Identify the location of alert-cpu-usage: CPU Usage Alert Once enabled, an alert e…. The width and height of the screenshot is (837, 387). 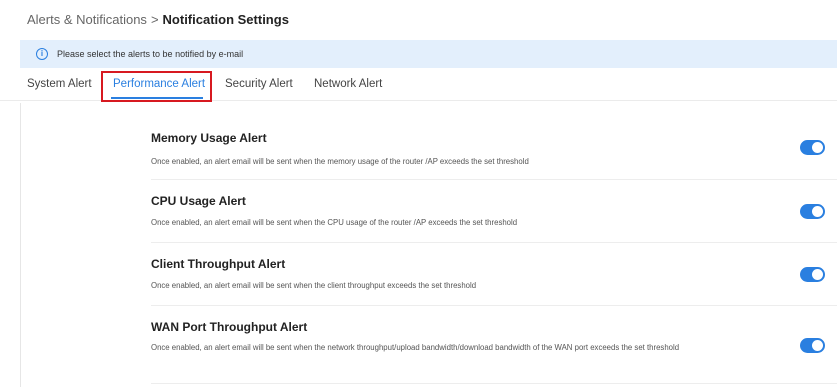
(481, 212).